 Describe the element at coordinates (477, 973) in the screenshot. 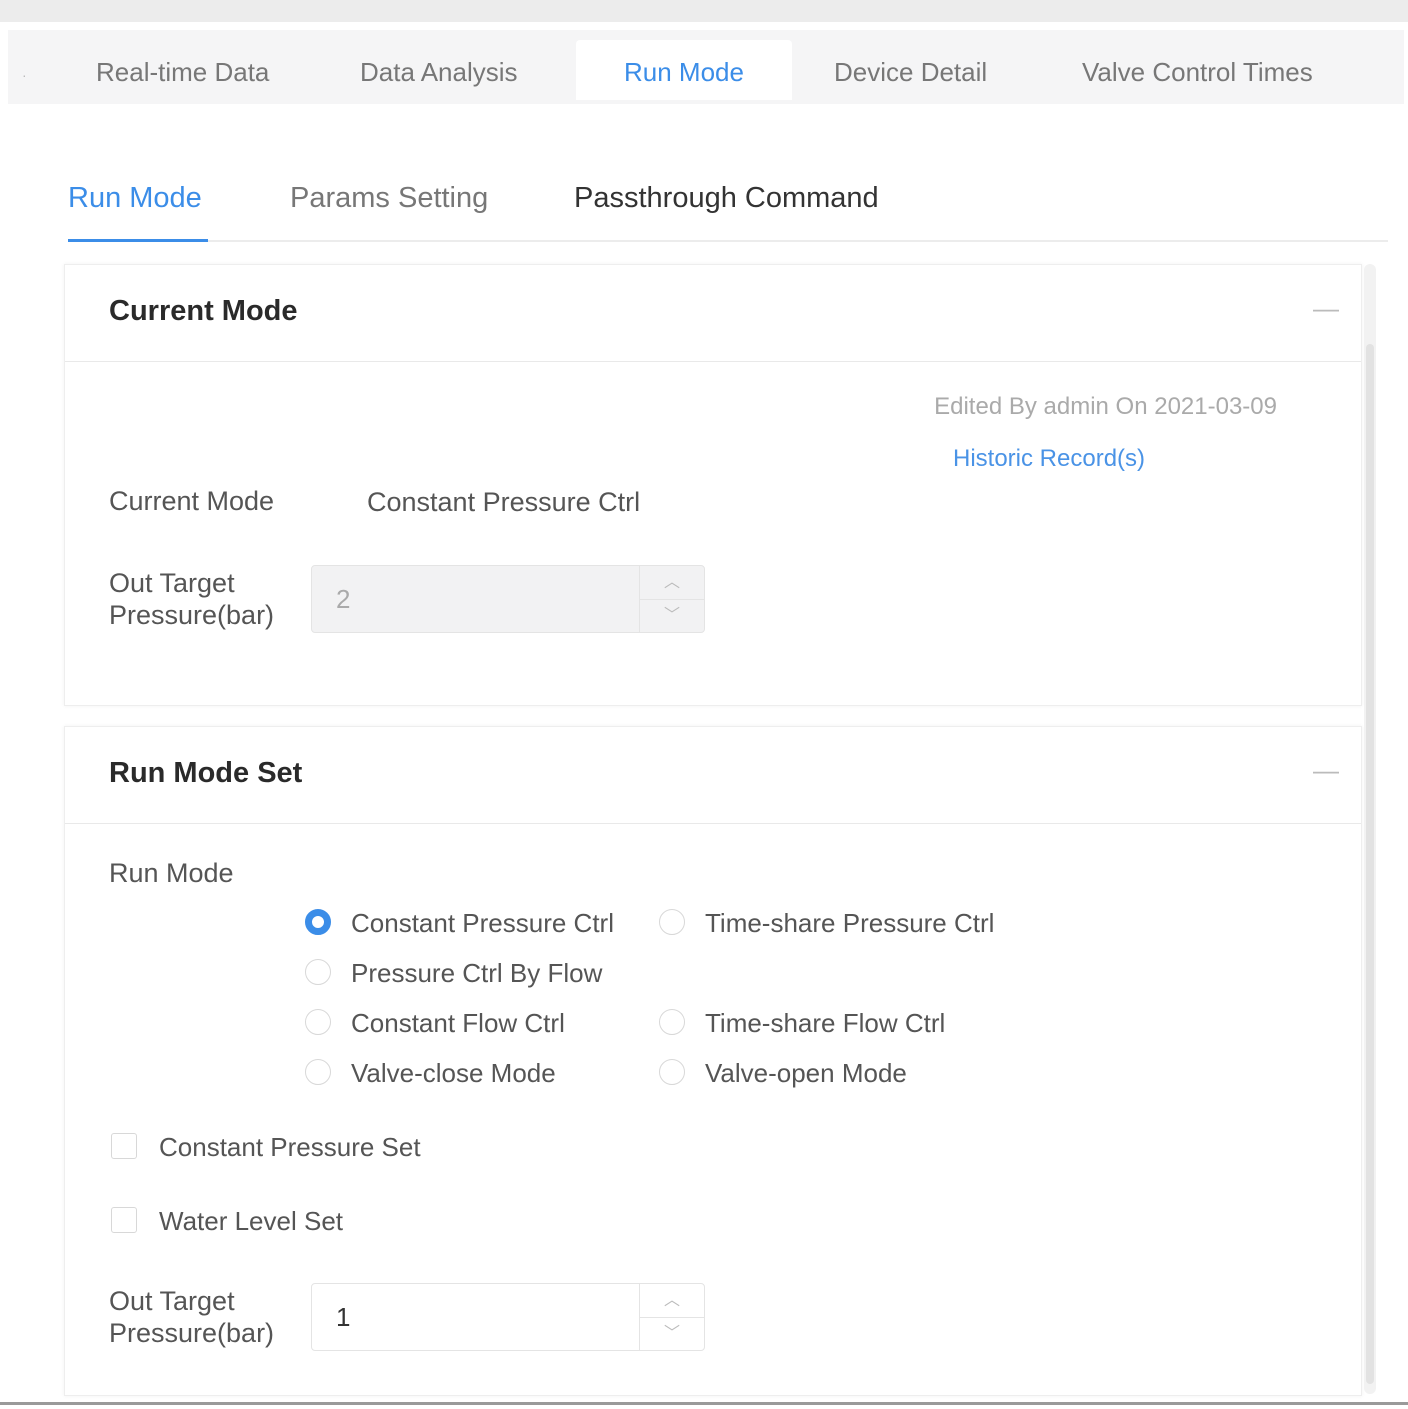

I see `radio-label: Pressure Ctrl By Flow` at that location.